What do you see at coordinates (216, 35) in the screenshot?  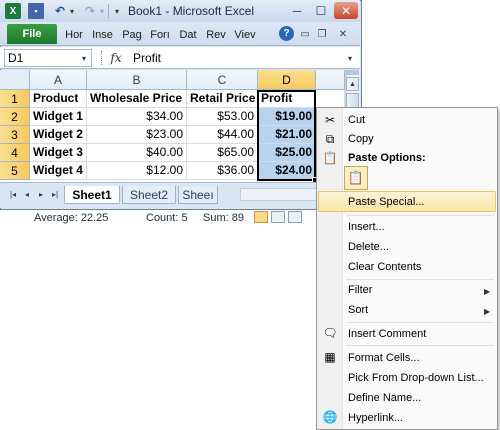 I see `tab-review: Rev` at bounding box center [216, 35].